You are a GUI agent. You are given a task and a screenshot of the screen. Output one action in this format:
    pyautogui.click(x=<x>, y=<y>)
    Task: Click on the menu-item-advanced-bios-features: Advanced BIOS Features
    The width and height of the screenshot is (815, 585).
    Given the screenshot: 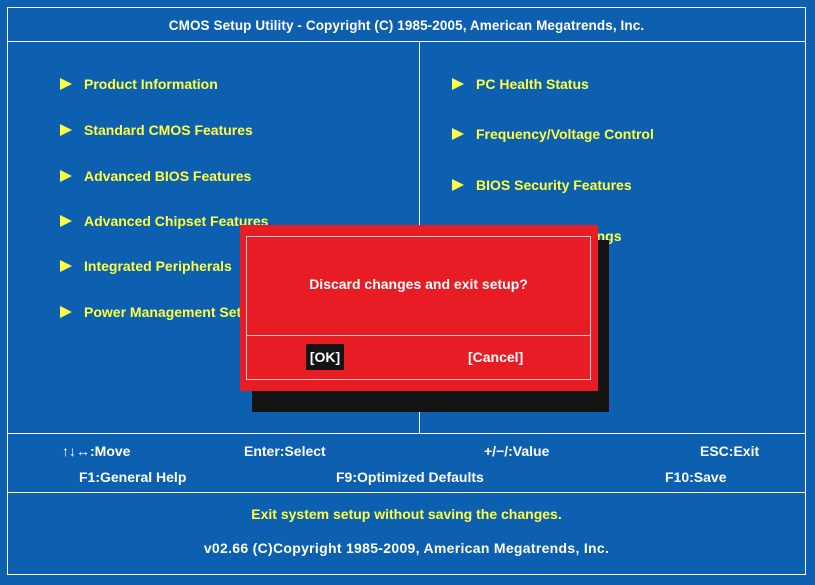 What is the action you would take?
    pyautogui.click(x=155, y=176)
    